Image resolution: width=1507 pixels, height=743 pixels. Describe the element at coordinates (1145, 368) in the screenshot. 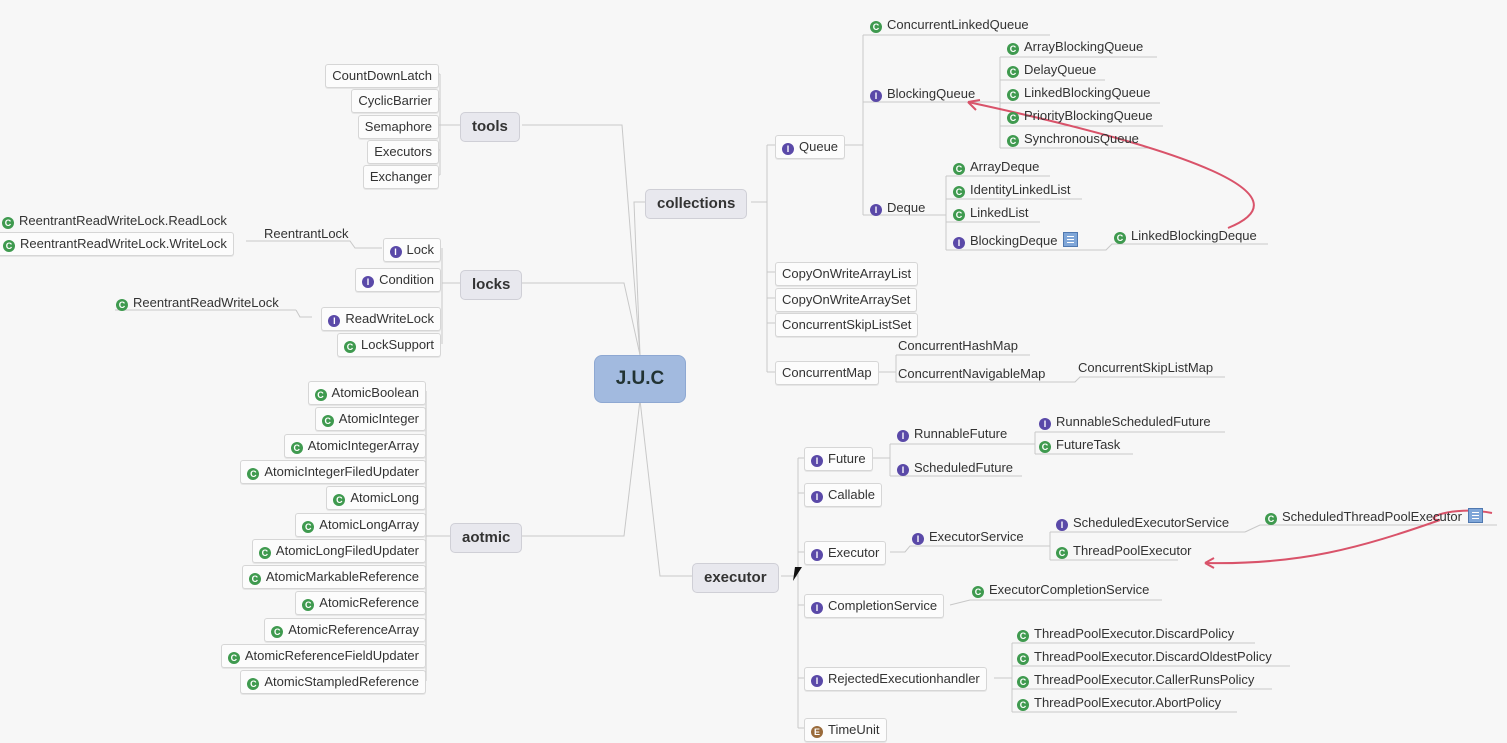

I see `concurrentskiplistmap-node: ConcurrentSkipListMap` at that location.